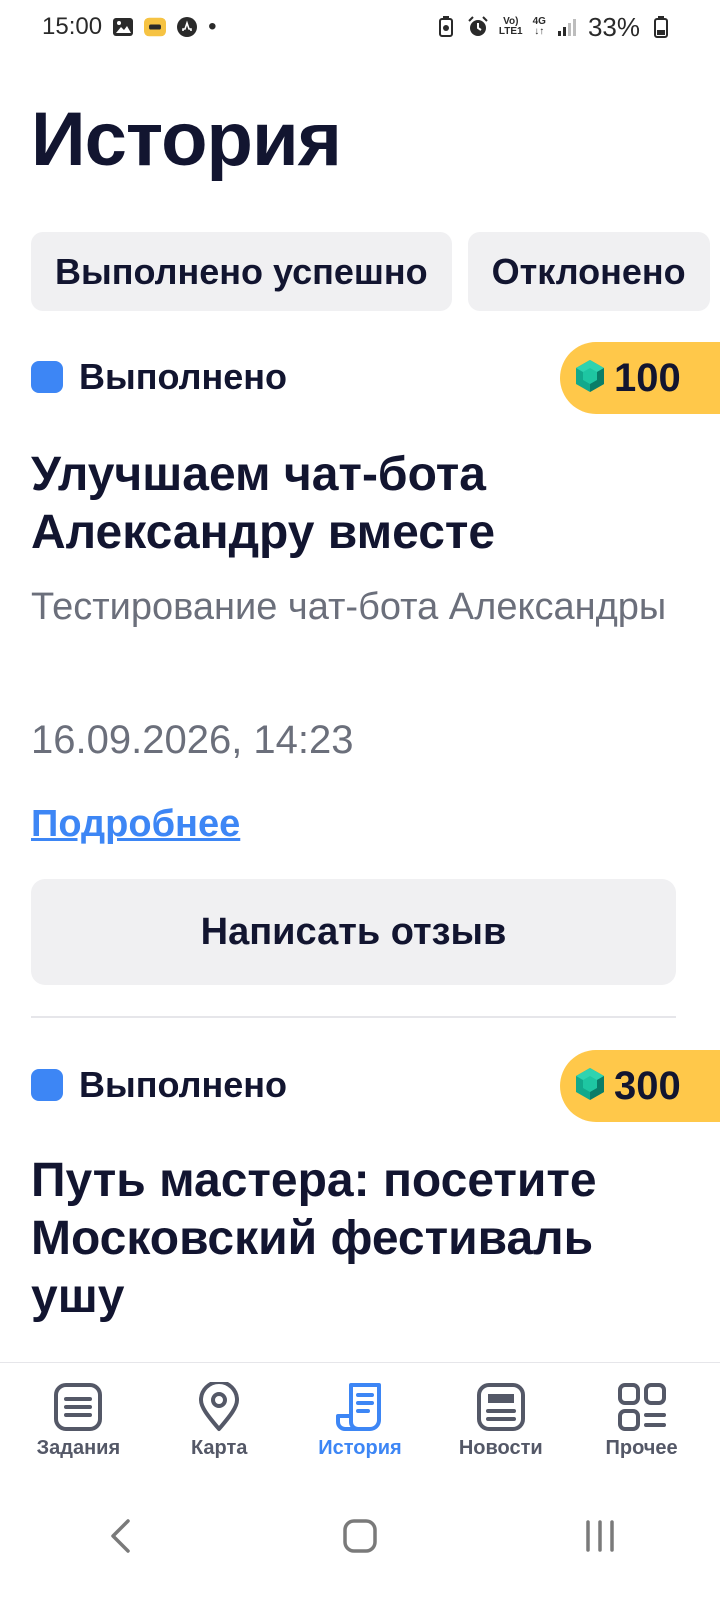  Describe the element at coordinates (263, 503) in the screenshot. I see `task-title: Улучшаем чат-бота Александру вместе` at that location.